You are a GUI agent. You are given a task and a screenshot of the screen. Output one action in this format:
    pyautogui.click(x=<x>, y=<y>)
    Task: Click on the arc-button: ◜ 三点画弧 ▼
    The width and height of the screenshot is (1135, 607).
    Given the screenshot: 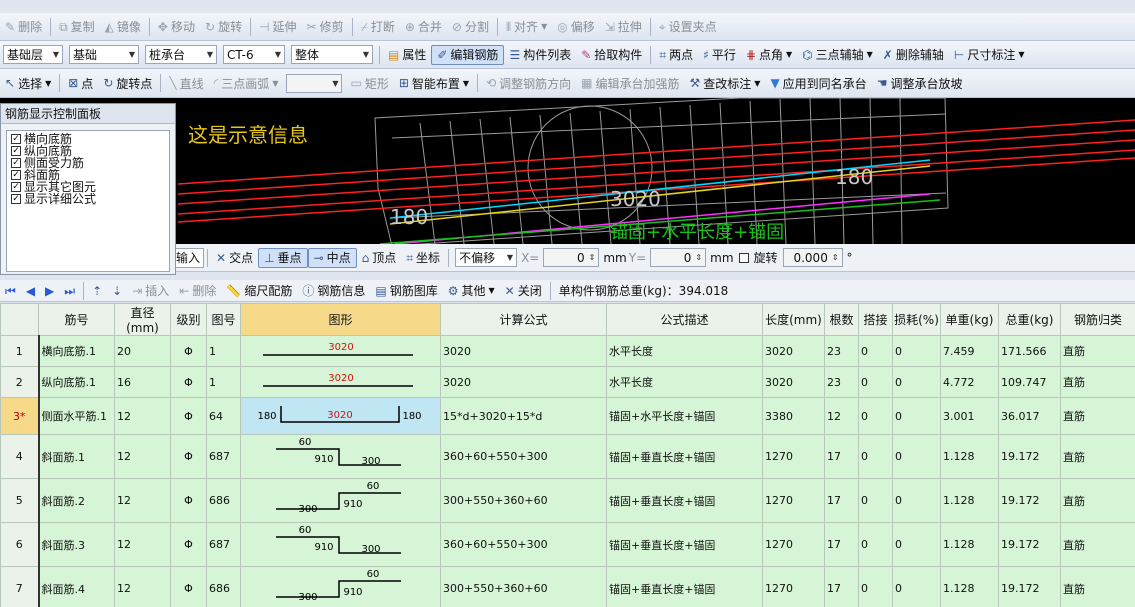 What is the action you would take?
    pyautogui.click(x=246, y=83)
    